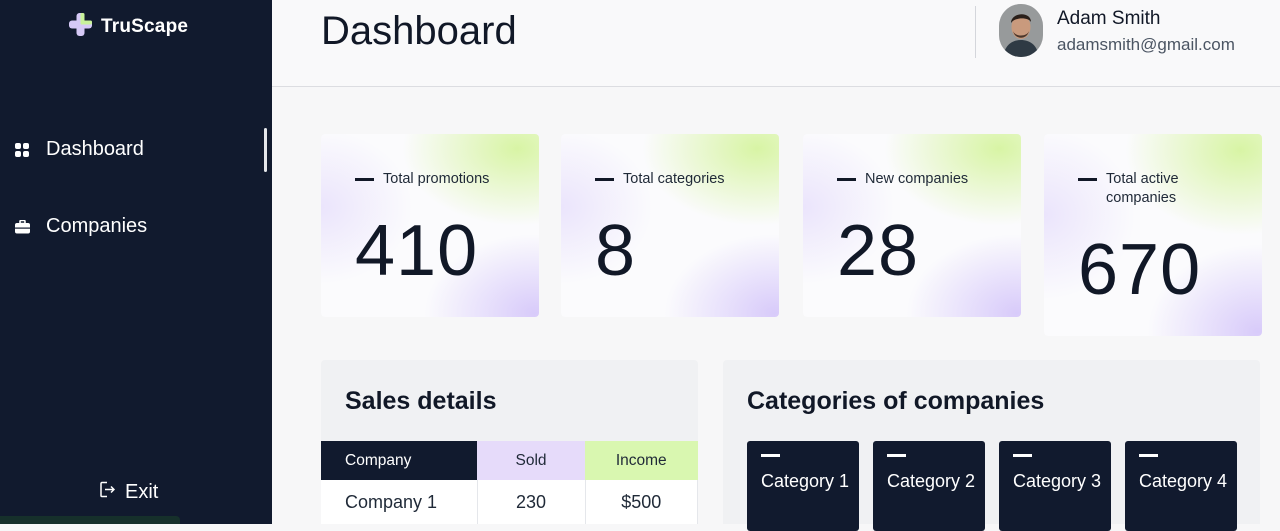 The height and width of the screenshot is (531, 1280). I want to click on category-card: Category 2, so click(929, 486).